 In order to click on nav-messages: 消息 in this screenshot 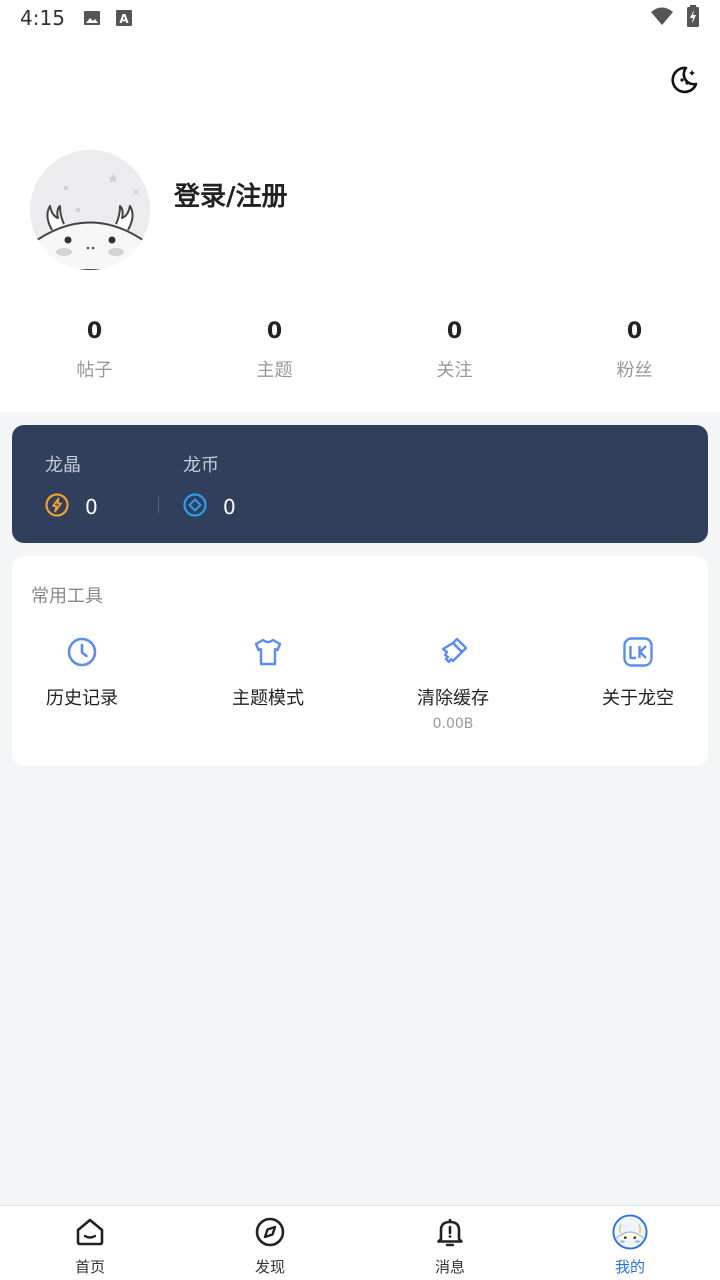, I will do `click(450, 1243)`.